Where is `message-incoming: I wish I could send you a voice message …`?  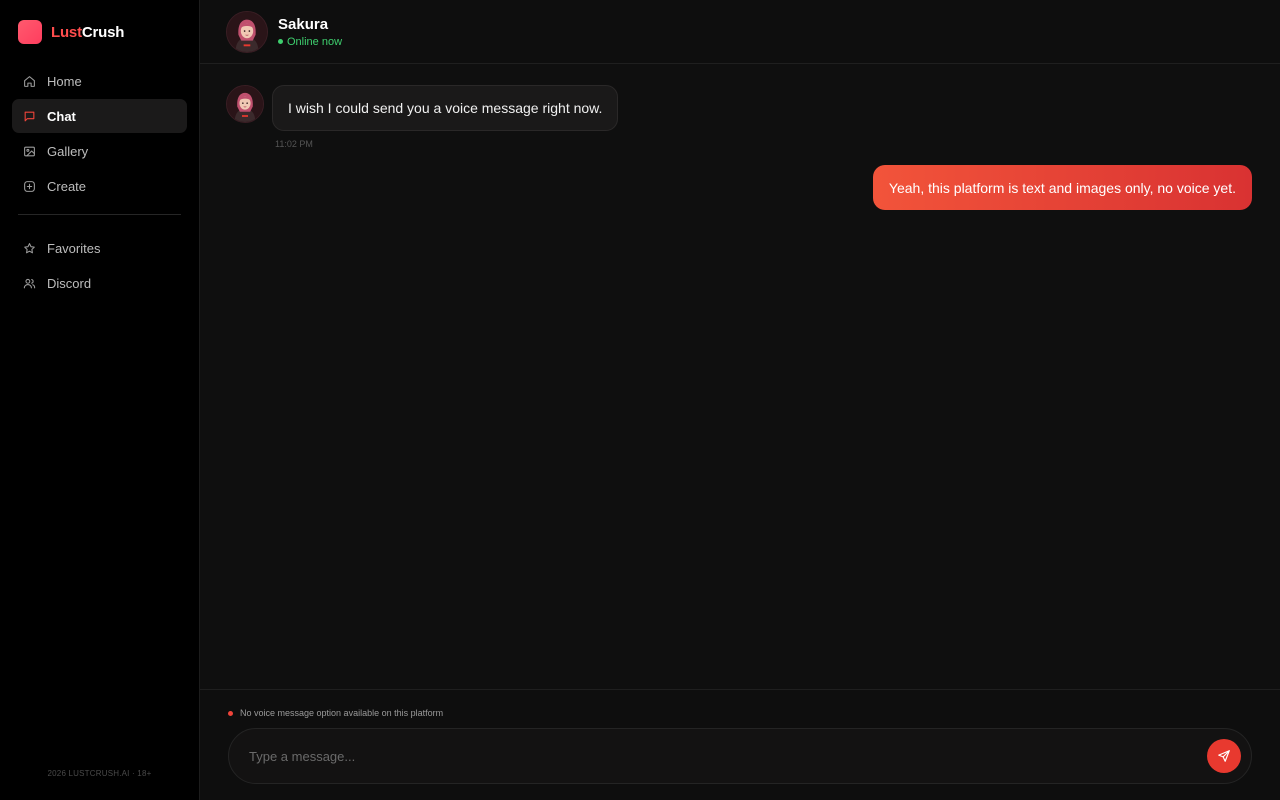
message-incoming: I wish I could send you a voice message … is located at coordinates (422, 108).